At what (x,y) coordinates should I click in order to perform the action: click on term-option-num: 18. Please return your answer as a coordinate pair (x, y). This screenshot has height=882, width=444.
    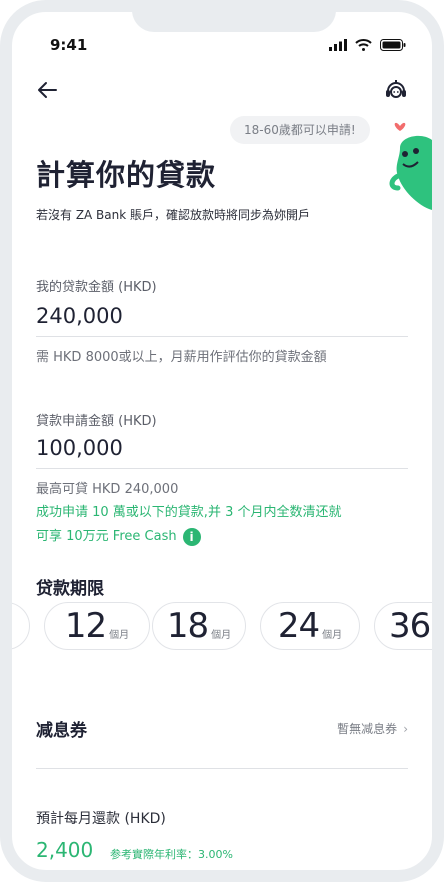
    Looking at the image, I should click on (187, 626).